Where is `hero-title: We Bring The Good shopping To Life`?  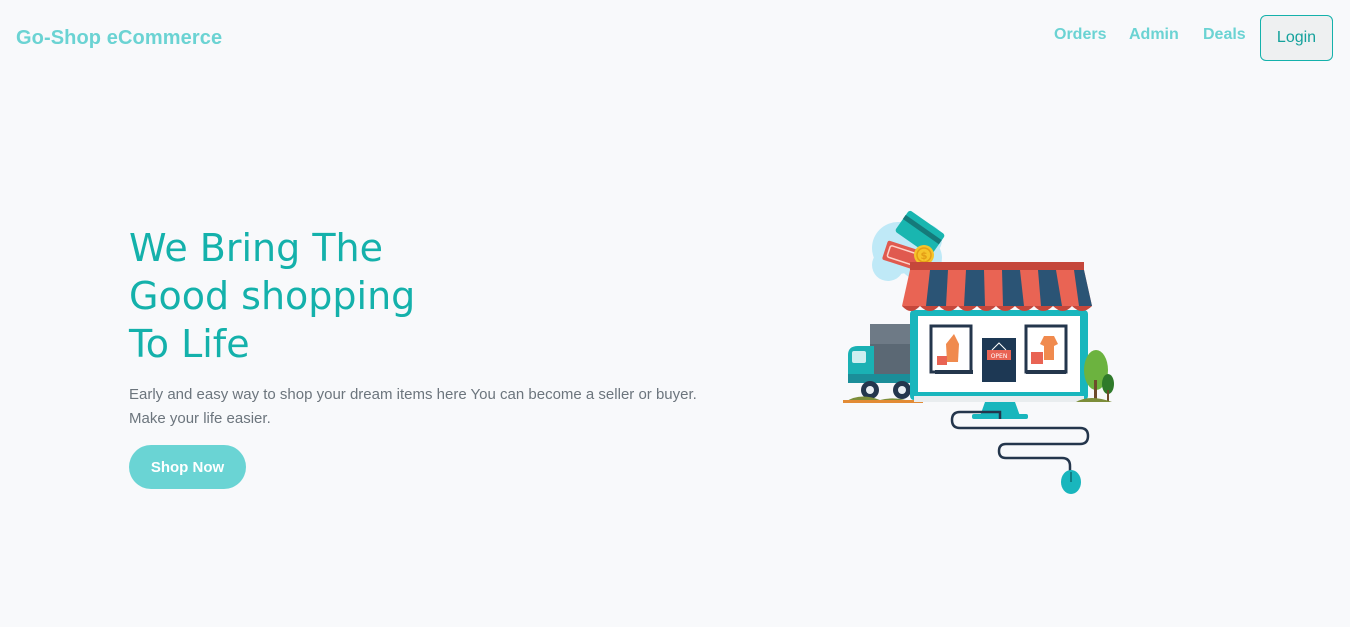
hero-title: We Bring The Good shopping To Life is located at coordinates (272, 296).